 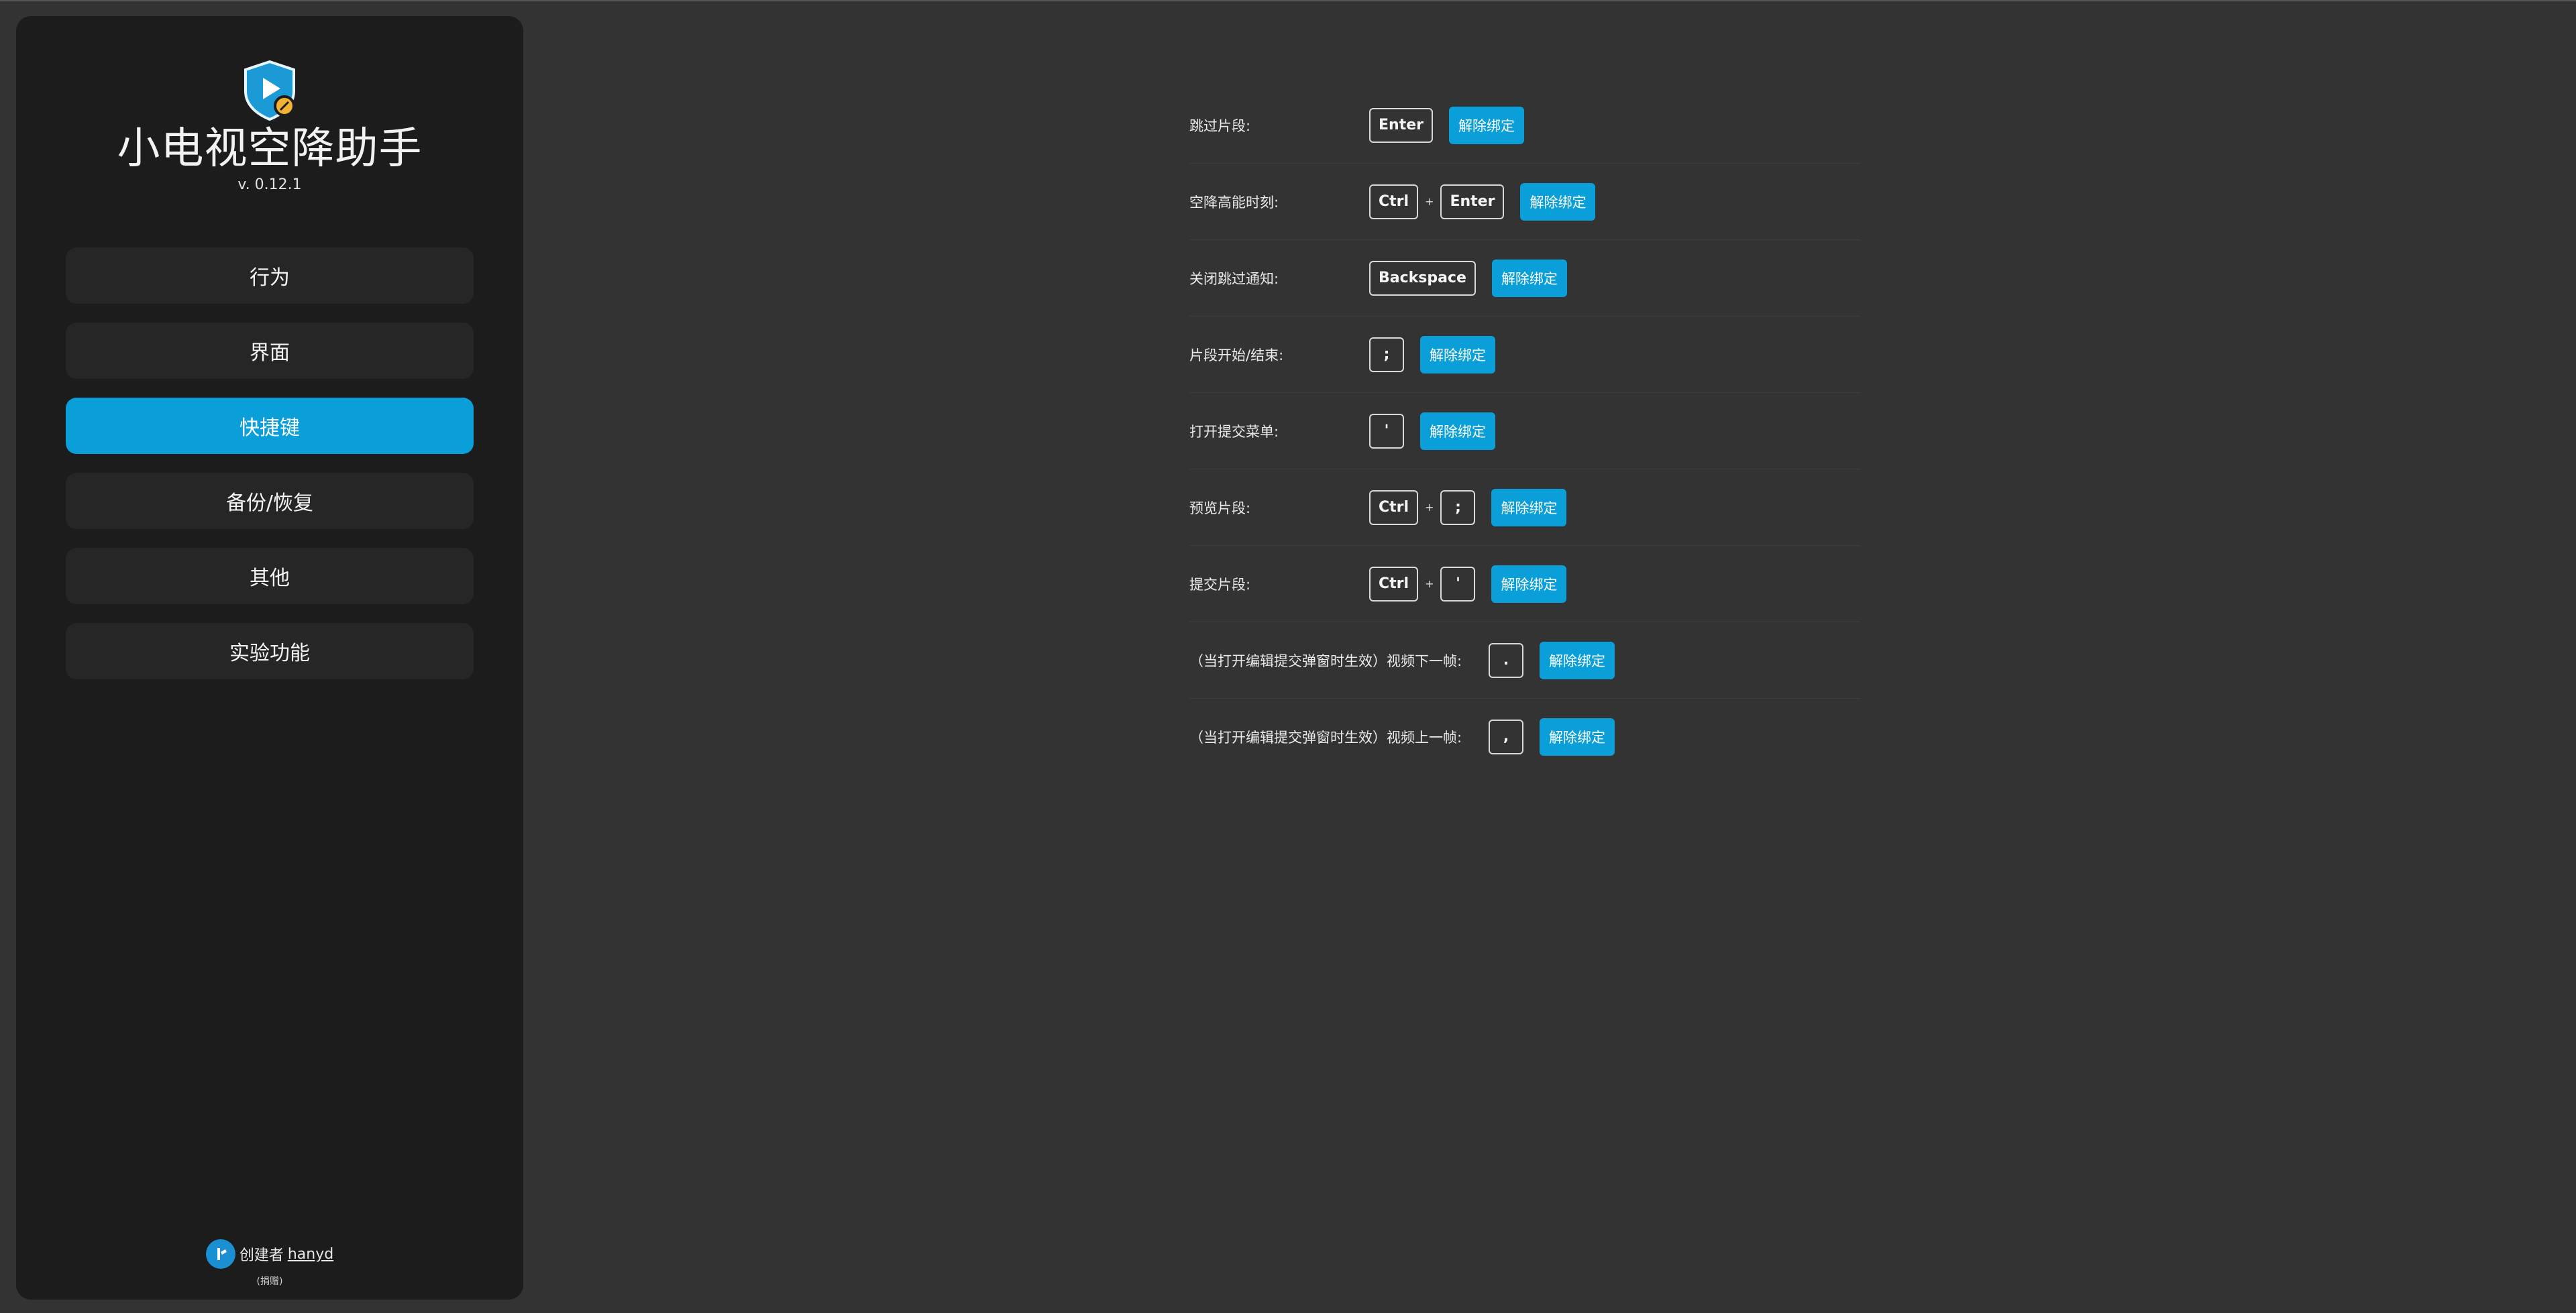 I want to click on app-version: v. 0.12.1, so click(x=269, y=184).